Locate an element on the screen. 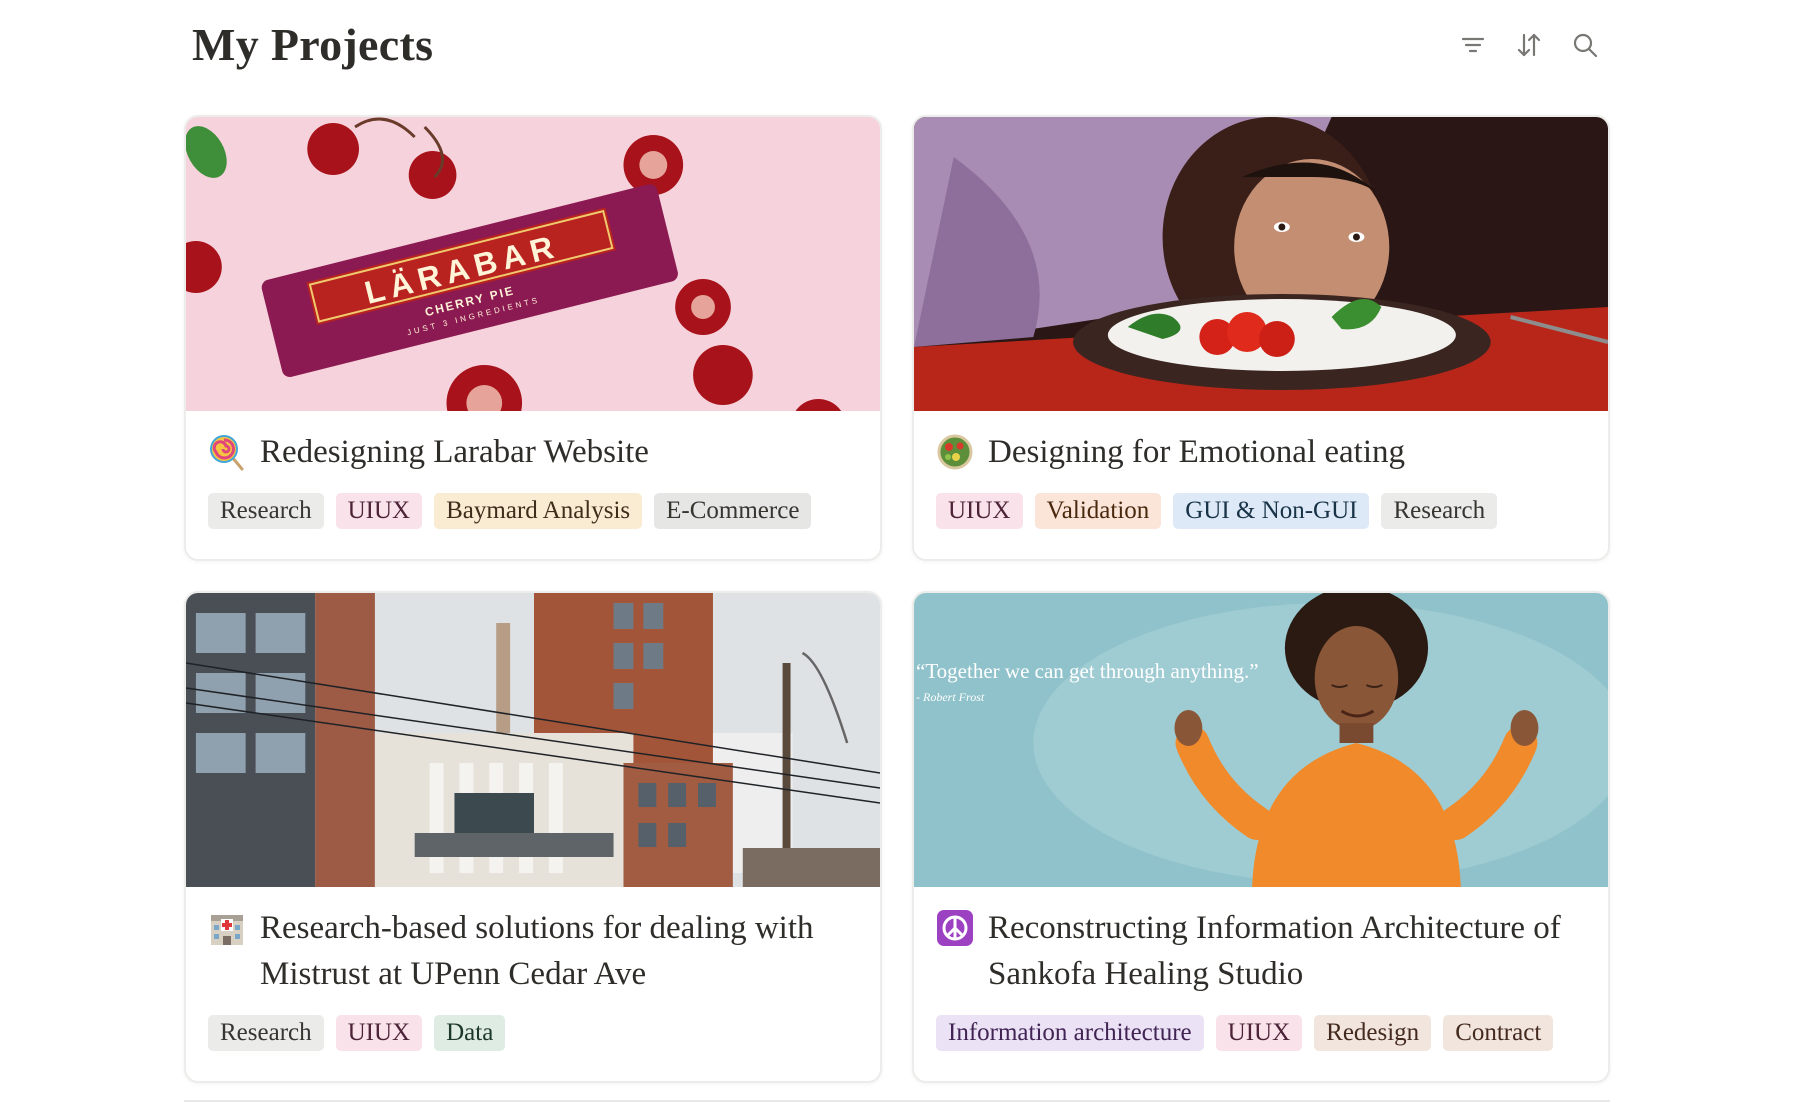  card-cover-image: LÄRABAR CHERRY PIE JUST 3 INGREDIENTS is located at coordinates (533, 264).